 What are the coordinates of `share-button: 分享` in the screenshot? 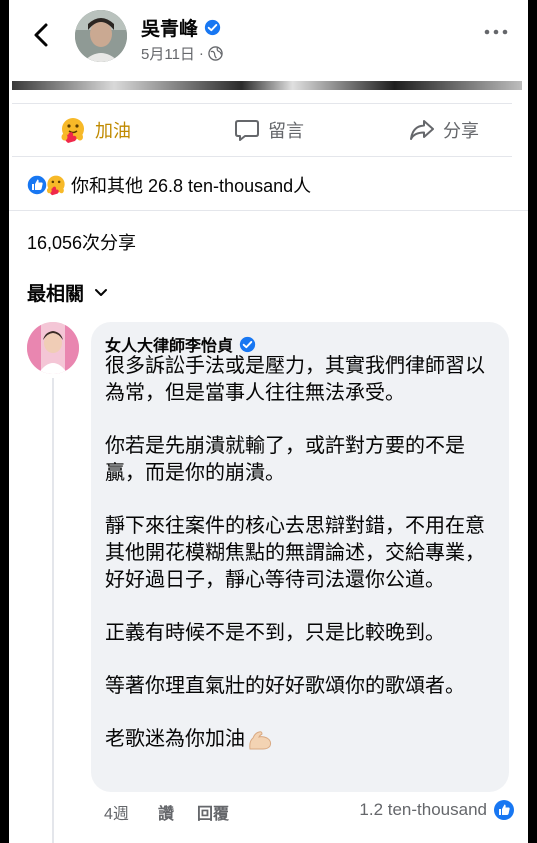 It's located at (444, 130).